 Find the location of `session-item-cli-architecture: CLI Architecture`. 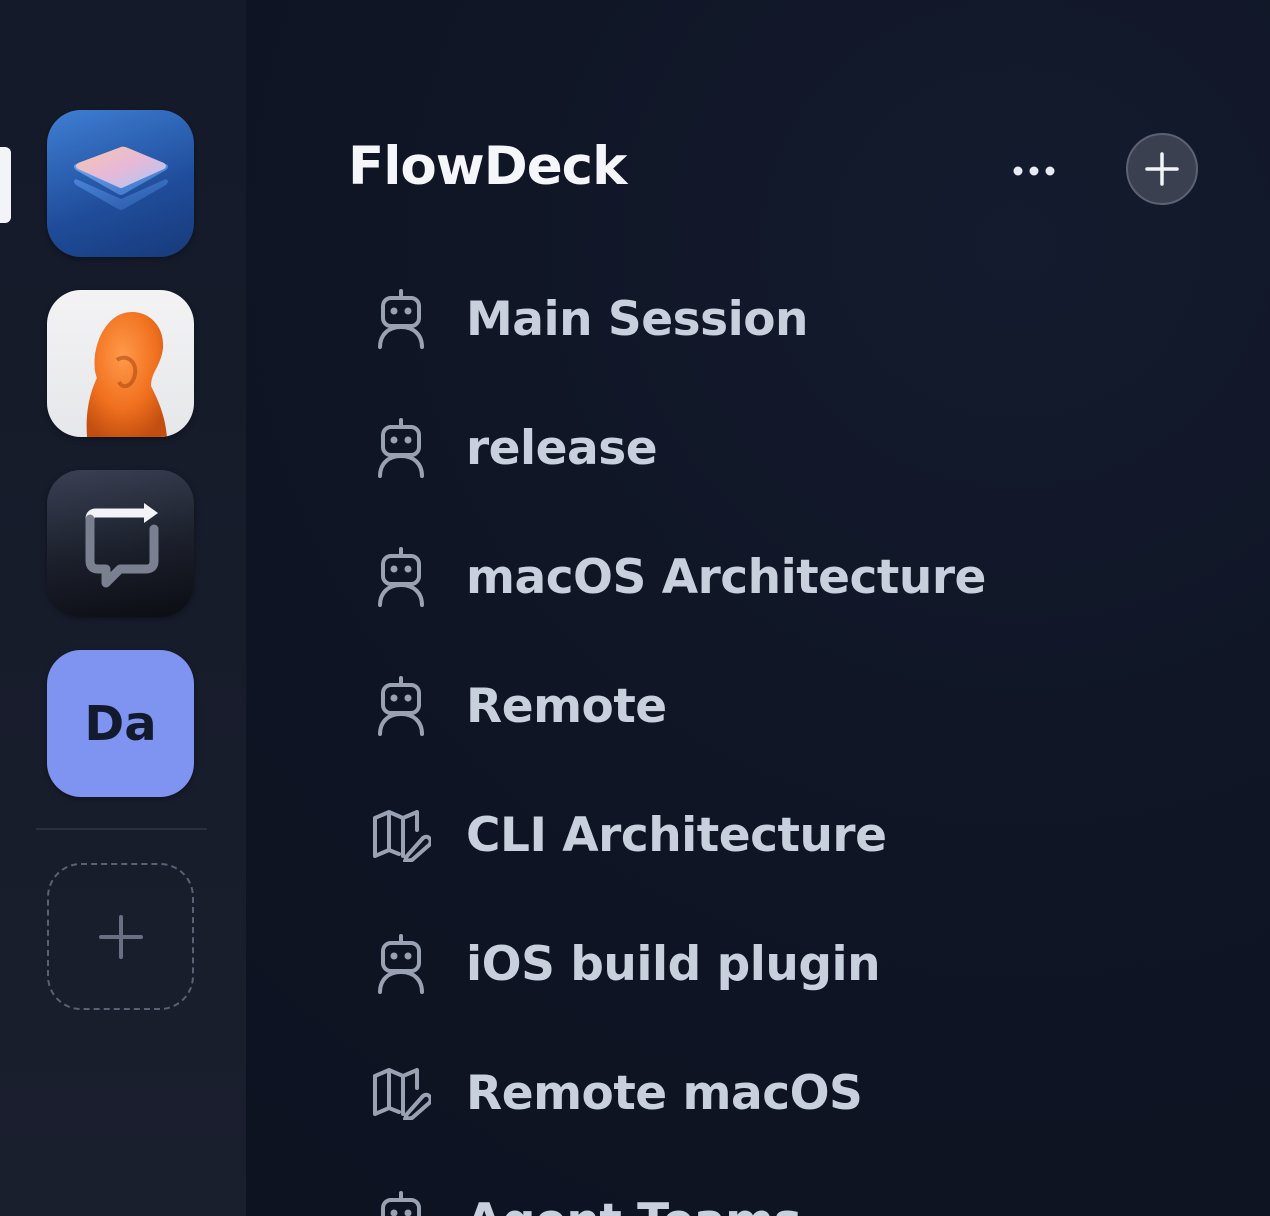

session-item-cli-architecture: CLI Architecture is located at coordinates (800, 835).